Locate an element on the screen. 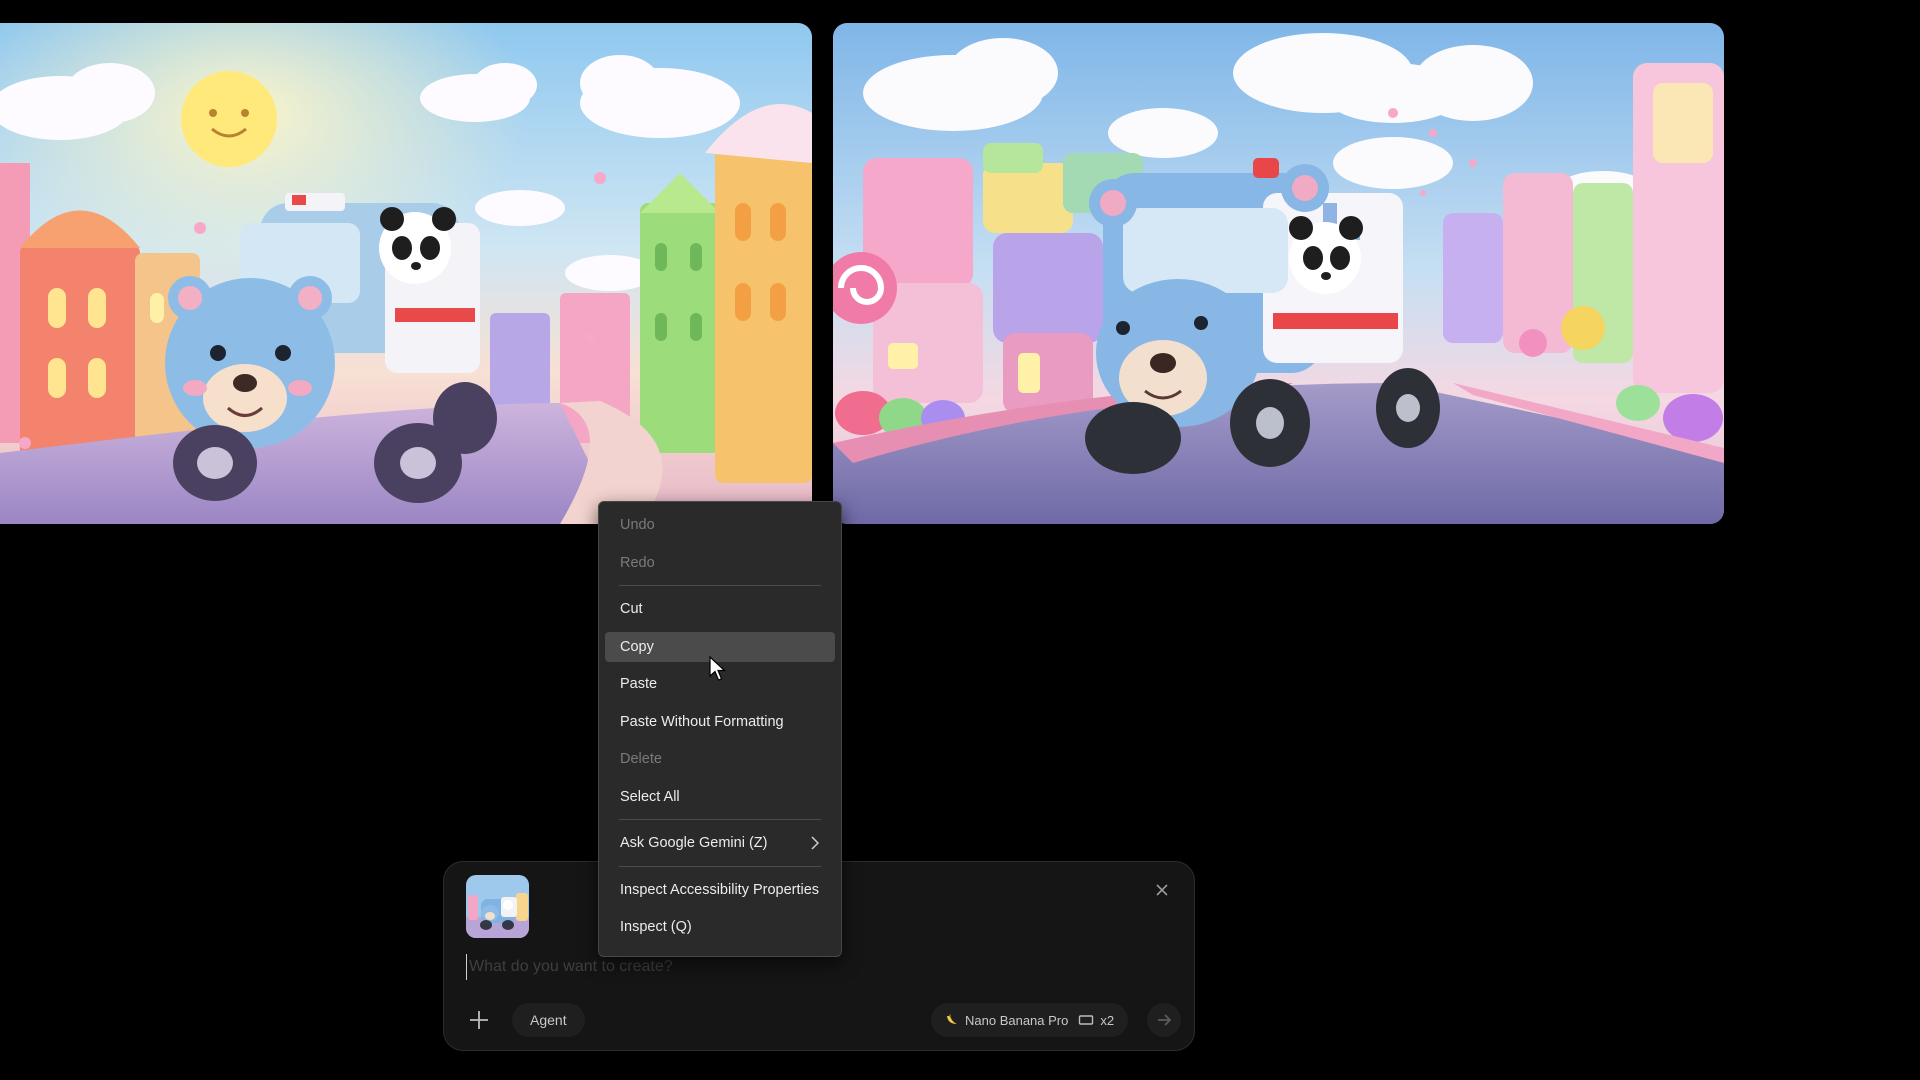  menu-item-inspect: Inspect (Q) is located at coordinates (720, 927).